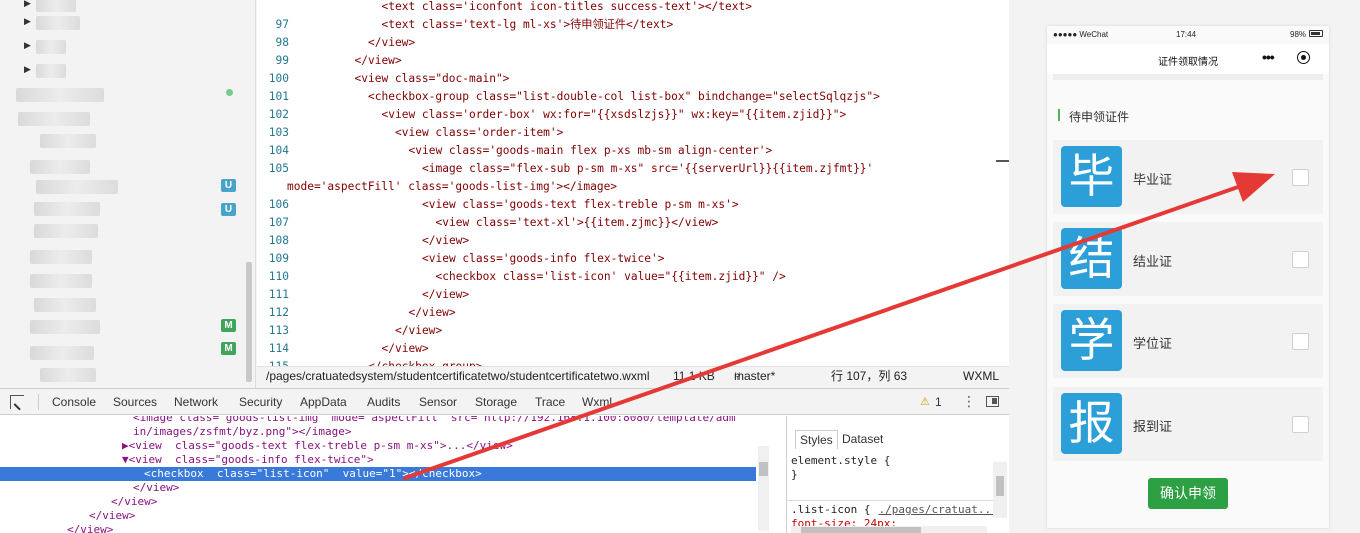 This screenshot has width=1360, height=533. I want to click on code-line: 103 <view class='order-item'>, so click(633, 133).